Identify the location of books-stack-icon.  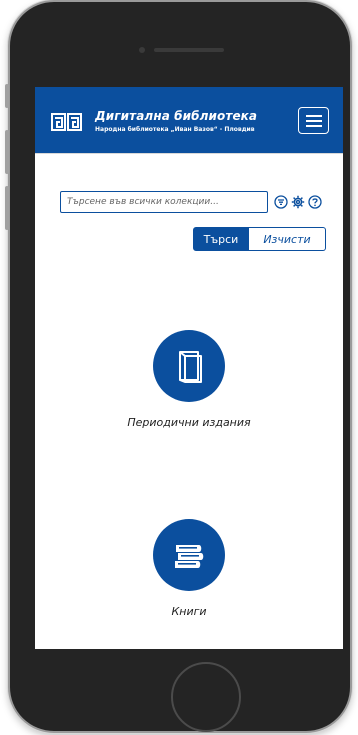
(189, 556).